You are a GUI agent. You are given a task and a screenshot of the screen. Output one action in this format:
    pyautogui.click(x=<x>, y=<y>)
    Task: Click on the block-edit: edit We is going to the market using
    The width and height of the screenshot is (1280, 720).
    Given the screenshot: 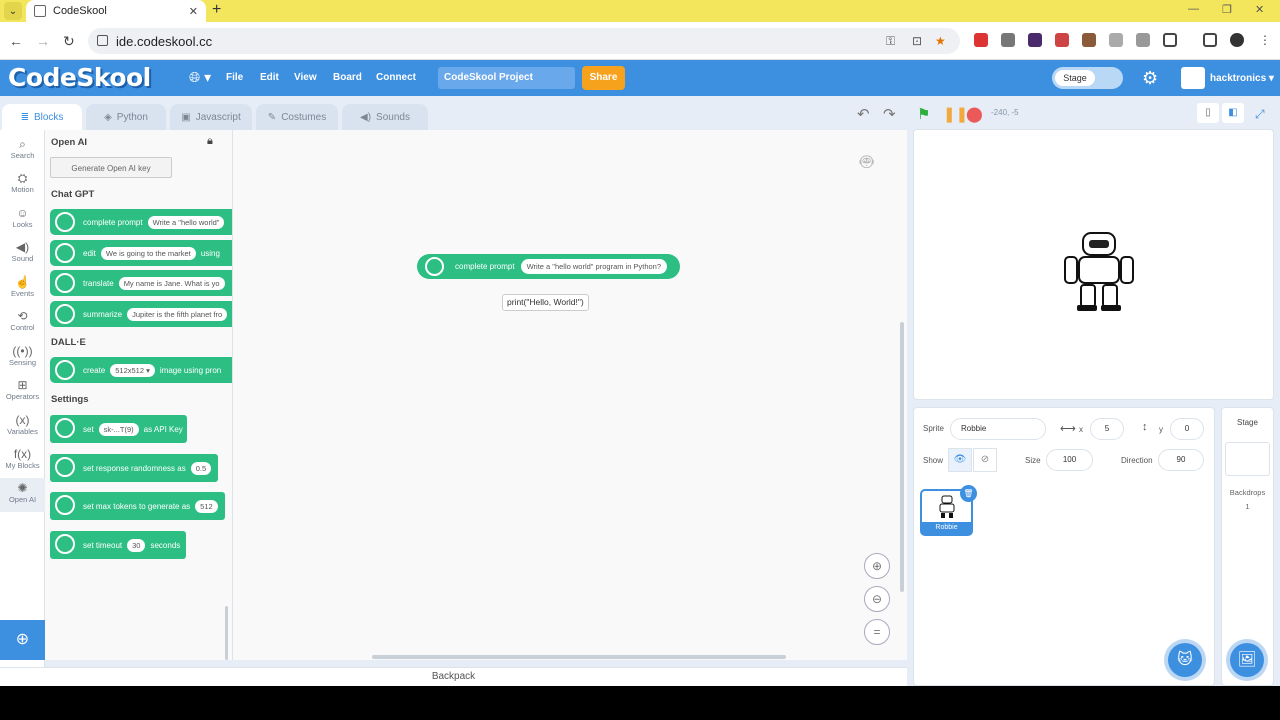 What is the action you would take?
    pyautogui.click(x=141, y=253)
    